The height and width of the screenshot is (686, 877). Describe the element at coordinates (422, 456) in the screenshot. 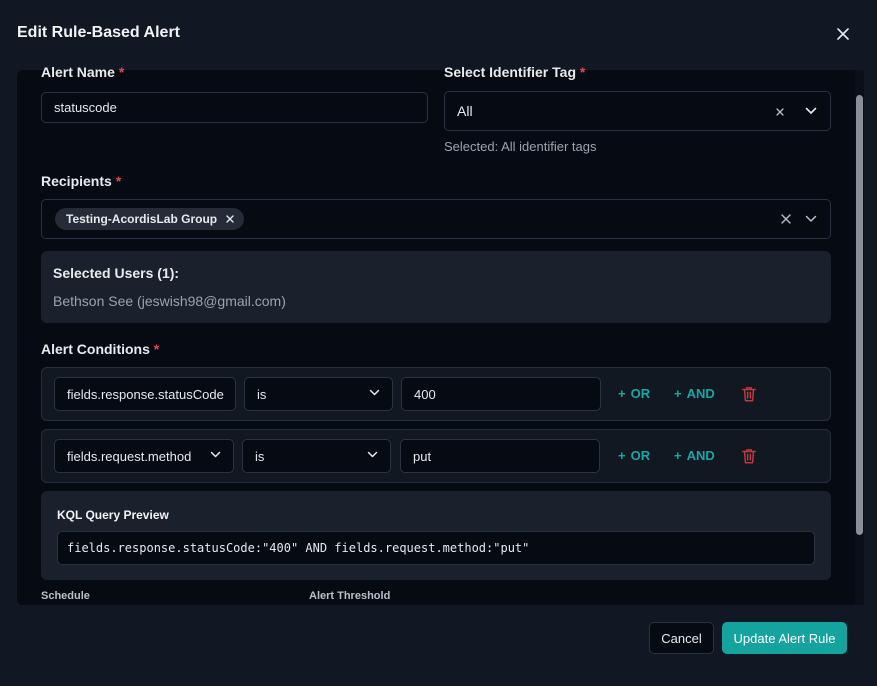

I see `condition-value: put` at that location.